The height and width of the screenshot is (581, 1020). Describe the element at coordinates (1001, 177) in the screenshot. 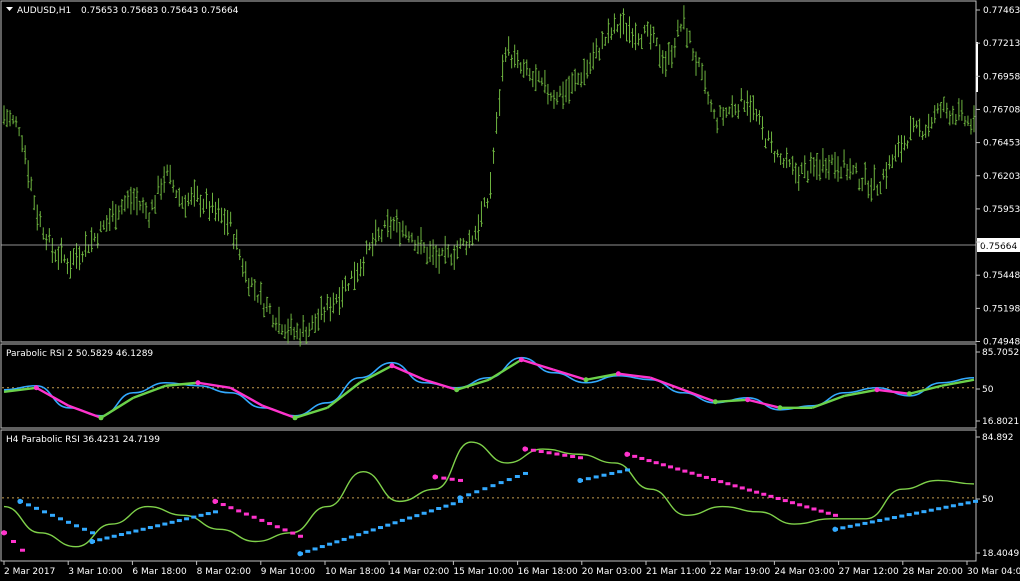

I see `price-tick-label: 0.76203` at that location.